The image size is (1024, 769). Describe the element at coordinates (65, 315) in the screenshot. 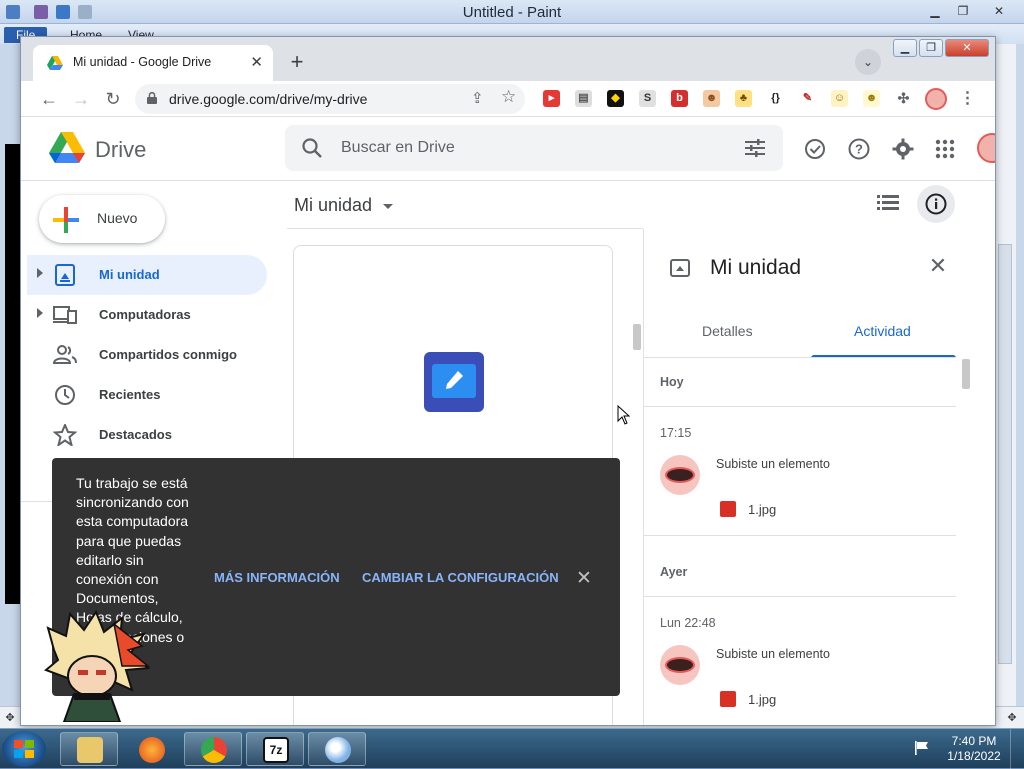

I see `computers-icon` at that location.